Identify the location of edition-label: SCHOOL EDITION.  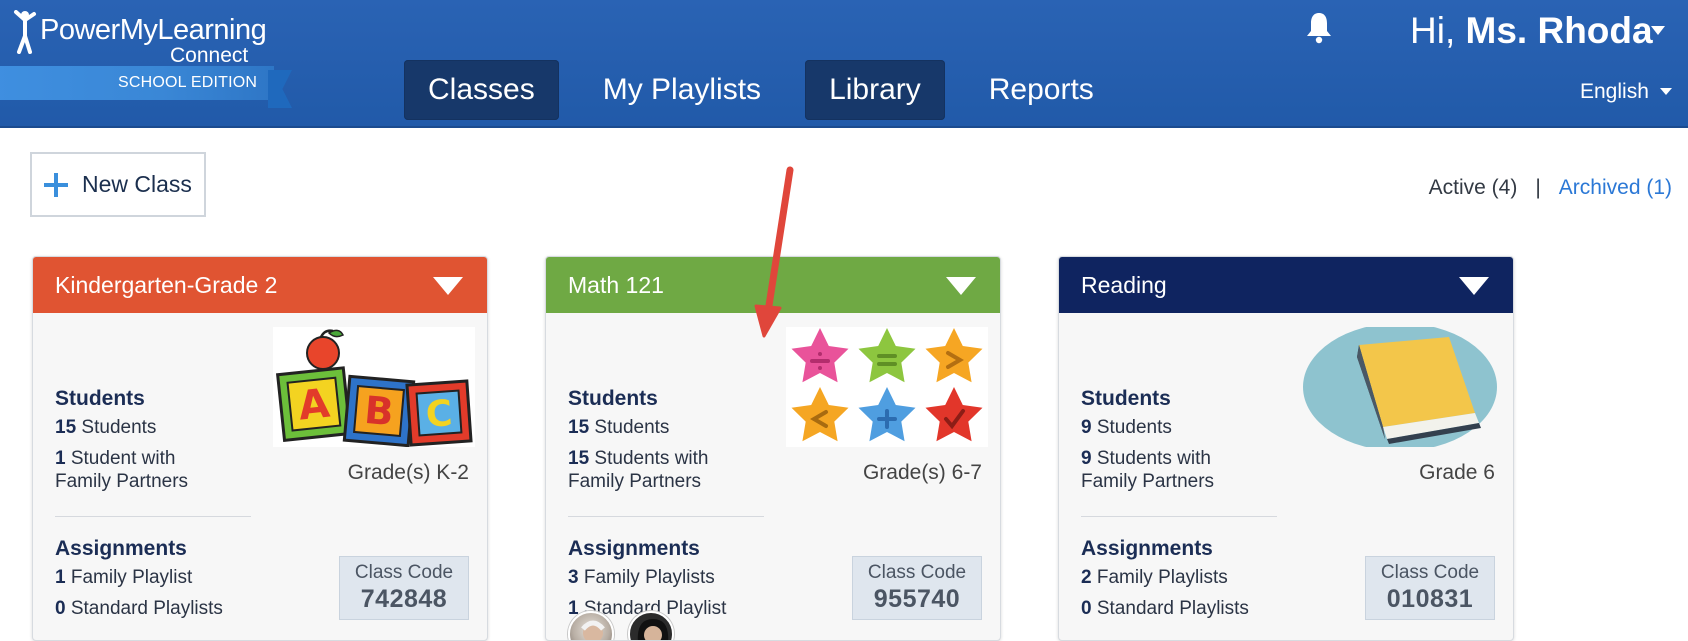
(188, 82).